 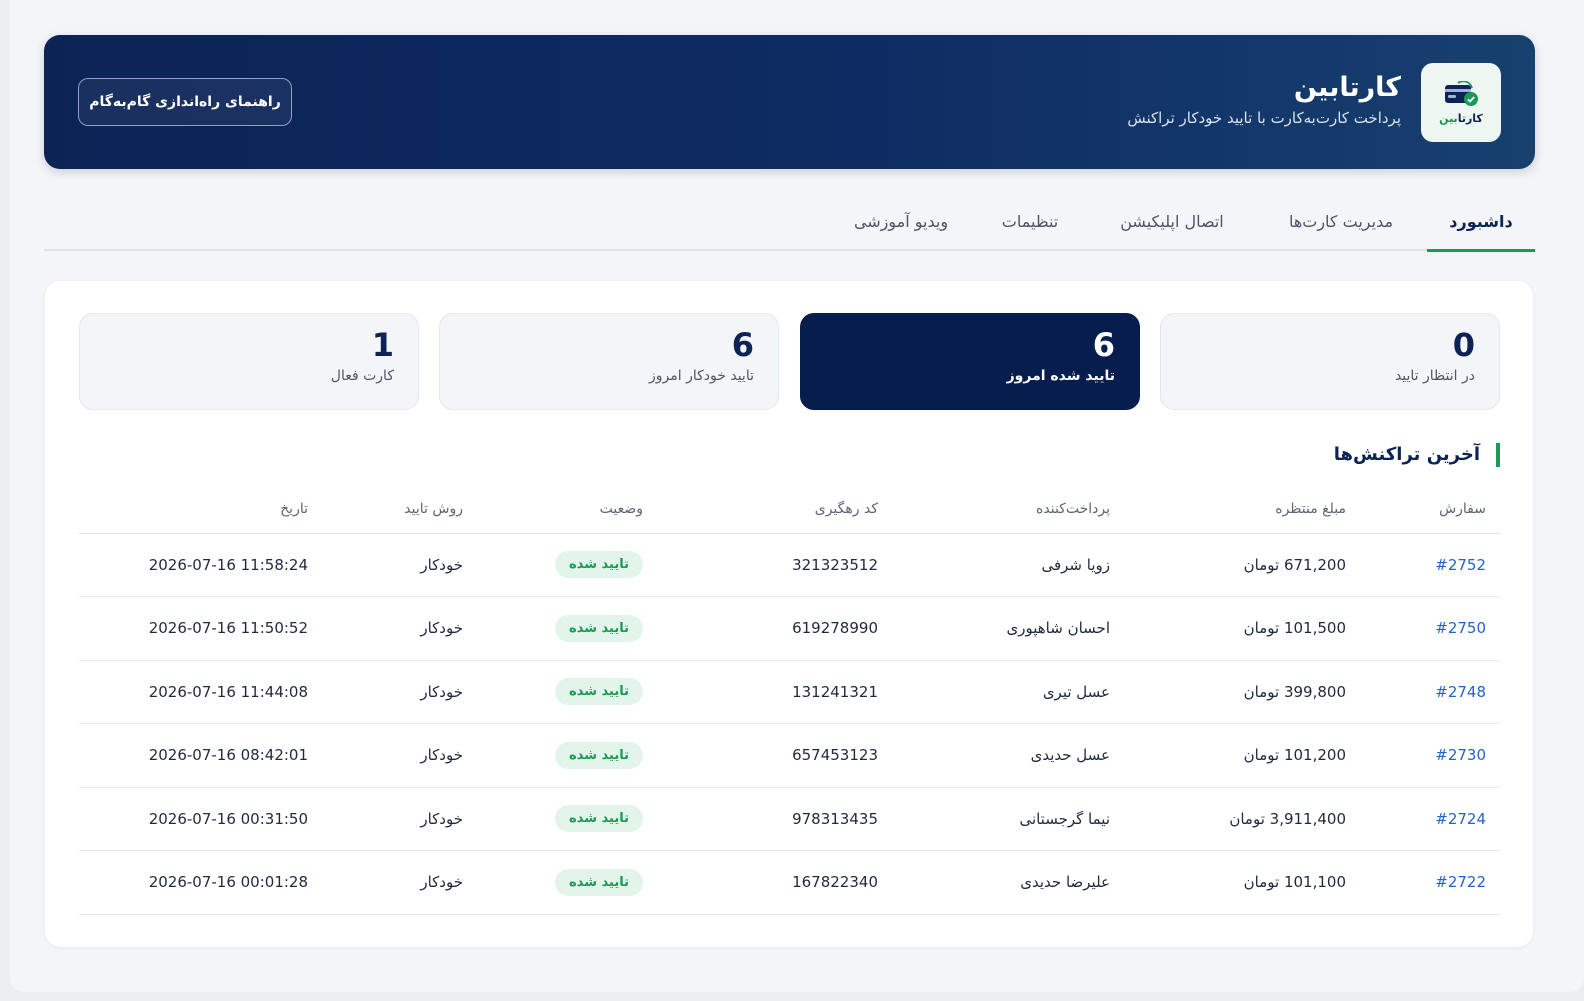 I want to click on order-link: #2730, so click(x=1430, y=755).